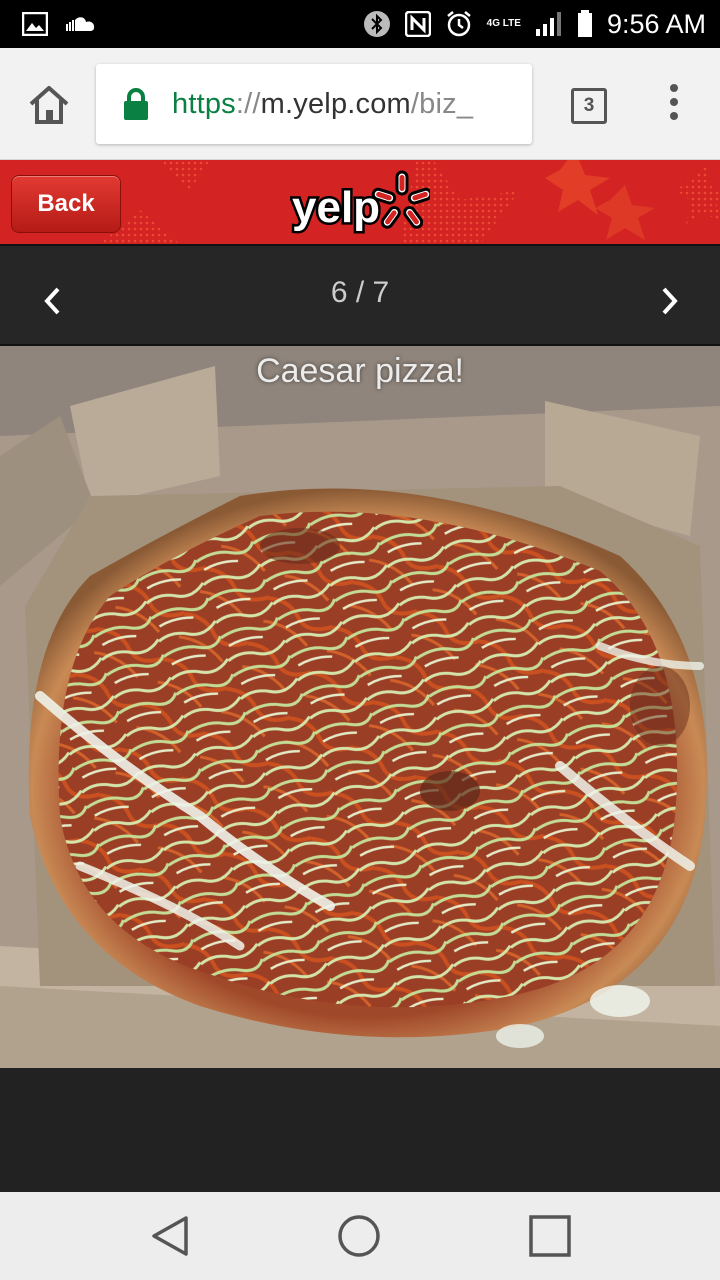  I want to click on nav-home-icon, so click(359, 1236).